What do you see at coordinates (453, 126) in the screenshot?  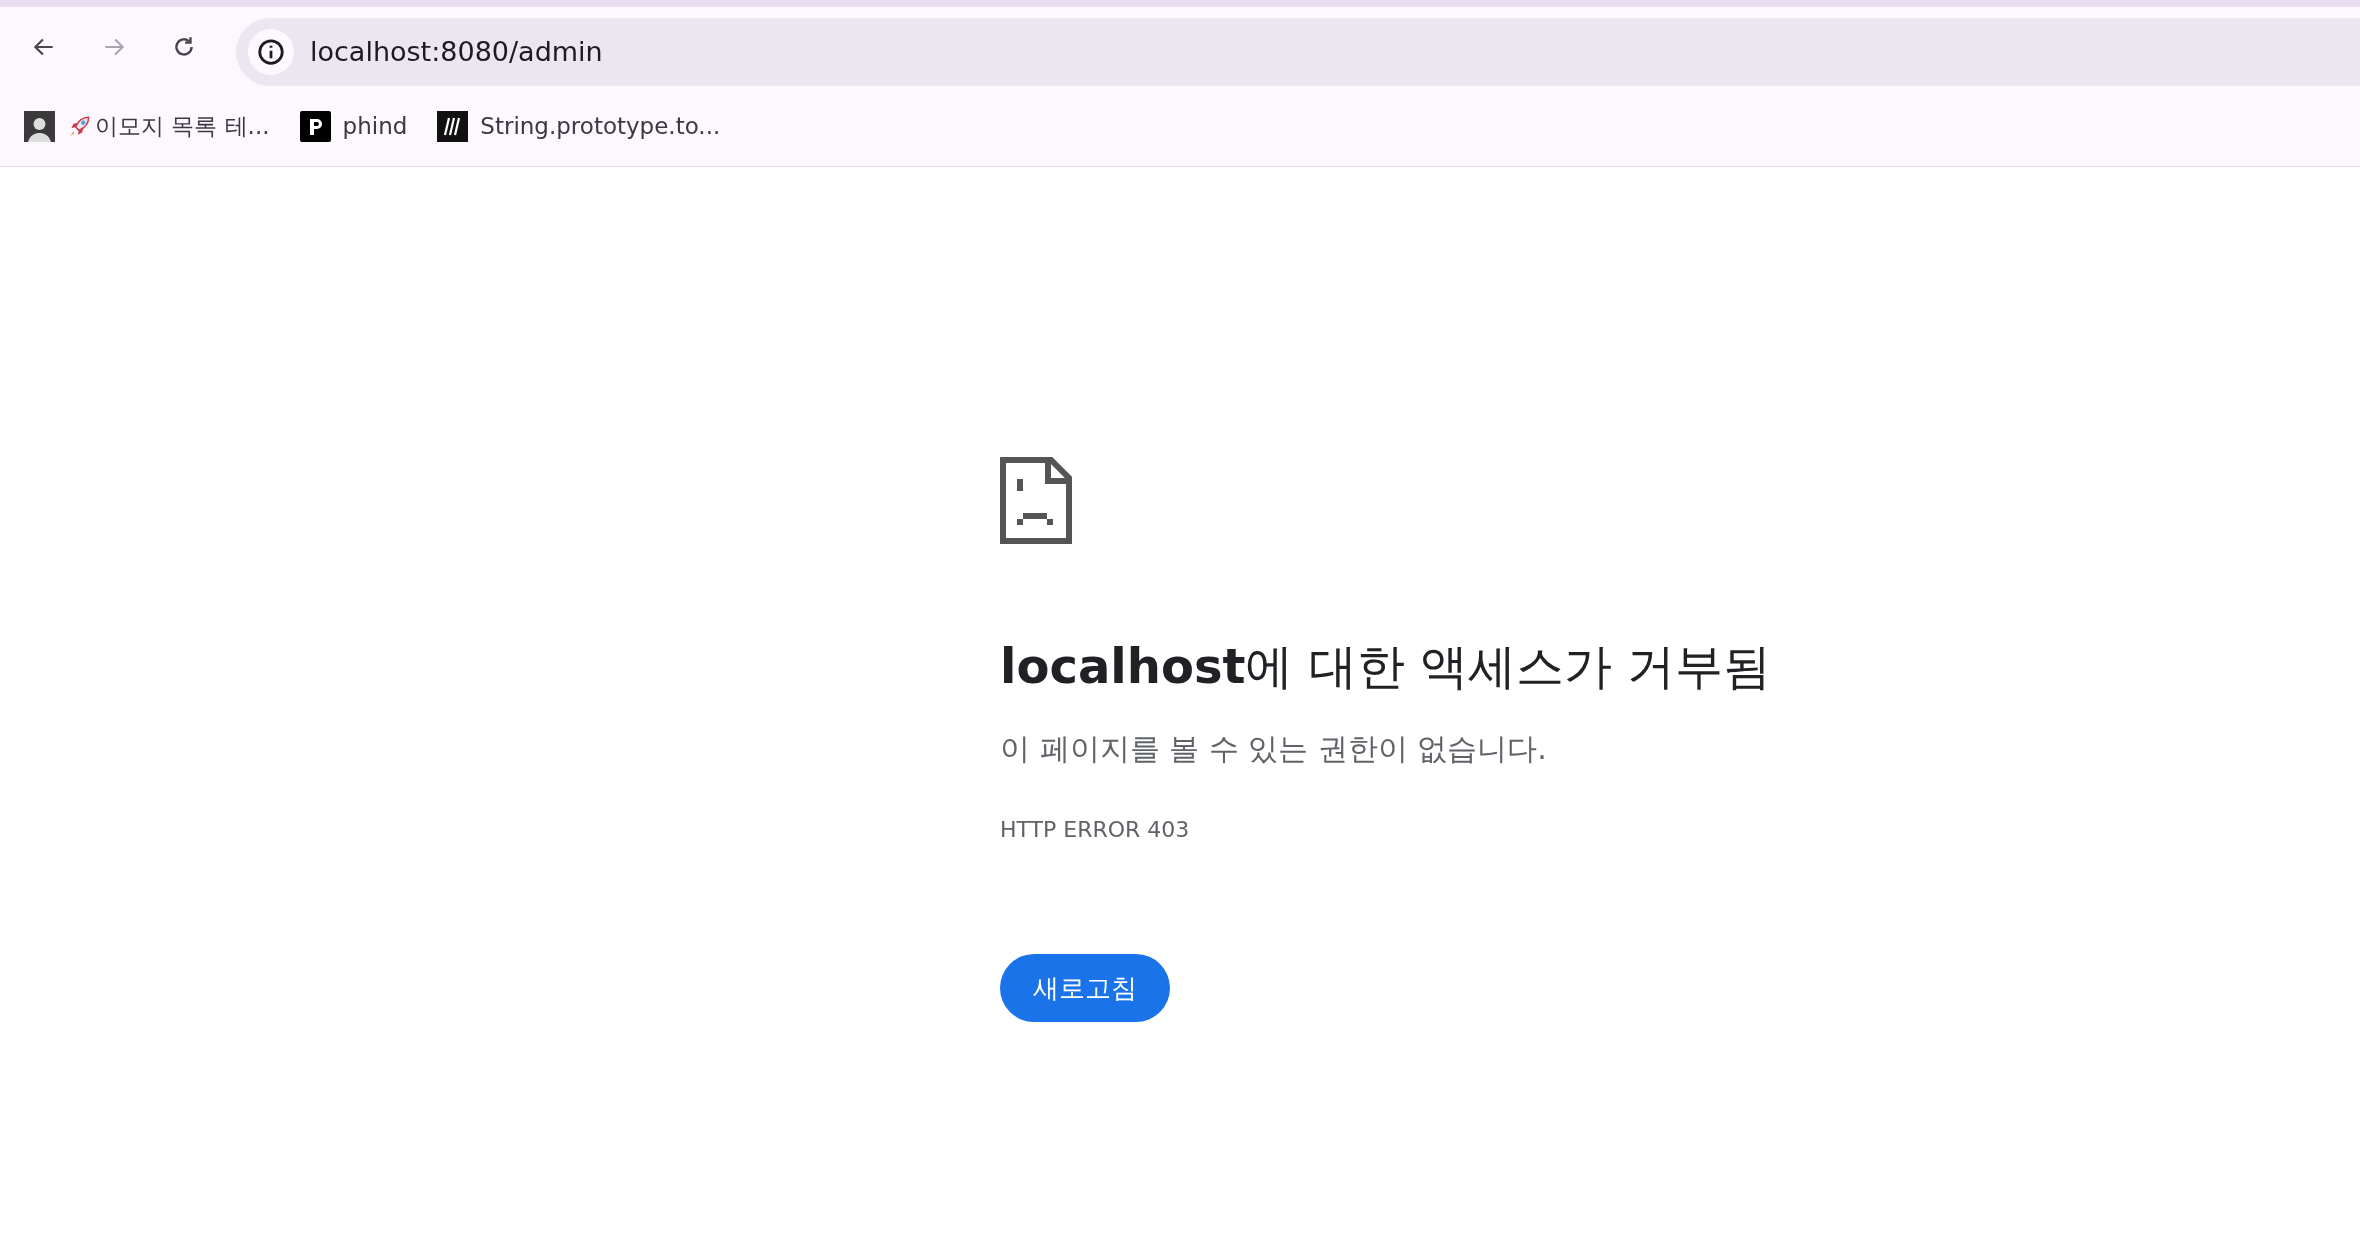 I see `slashes-m-icon` at bounding box center [453, 126].